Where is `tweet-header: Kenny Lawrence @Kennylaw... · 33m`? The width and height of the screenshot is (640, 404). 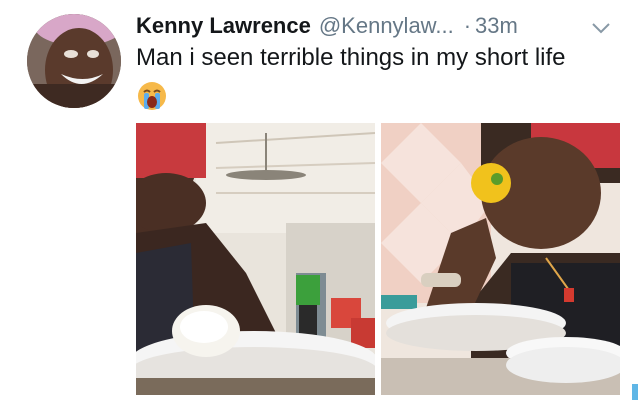 tweet-header: Kenny Lawrence @Kennylaw... · 33m is located at coordinates (383, 26).